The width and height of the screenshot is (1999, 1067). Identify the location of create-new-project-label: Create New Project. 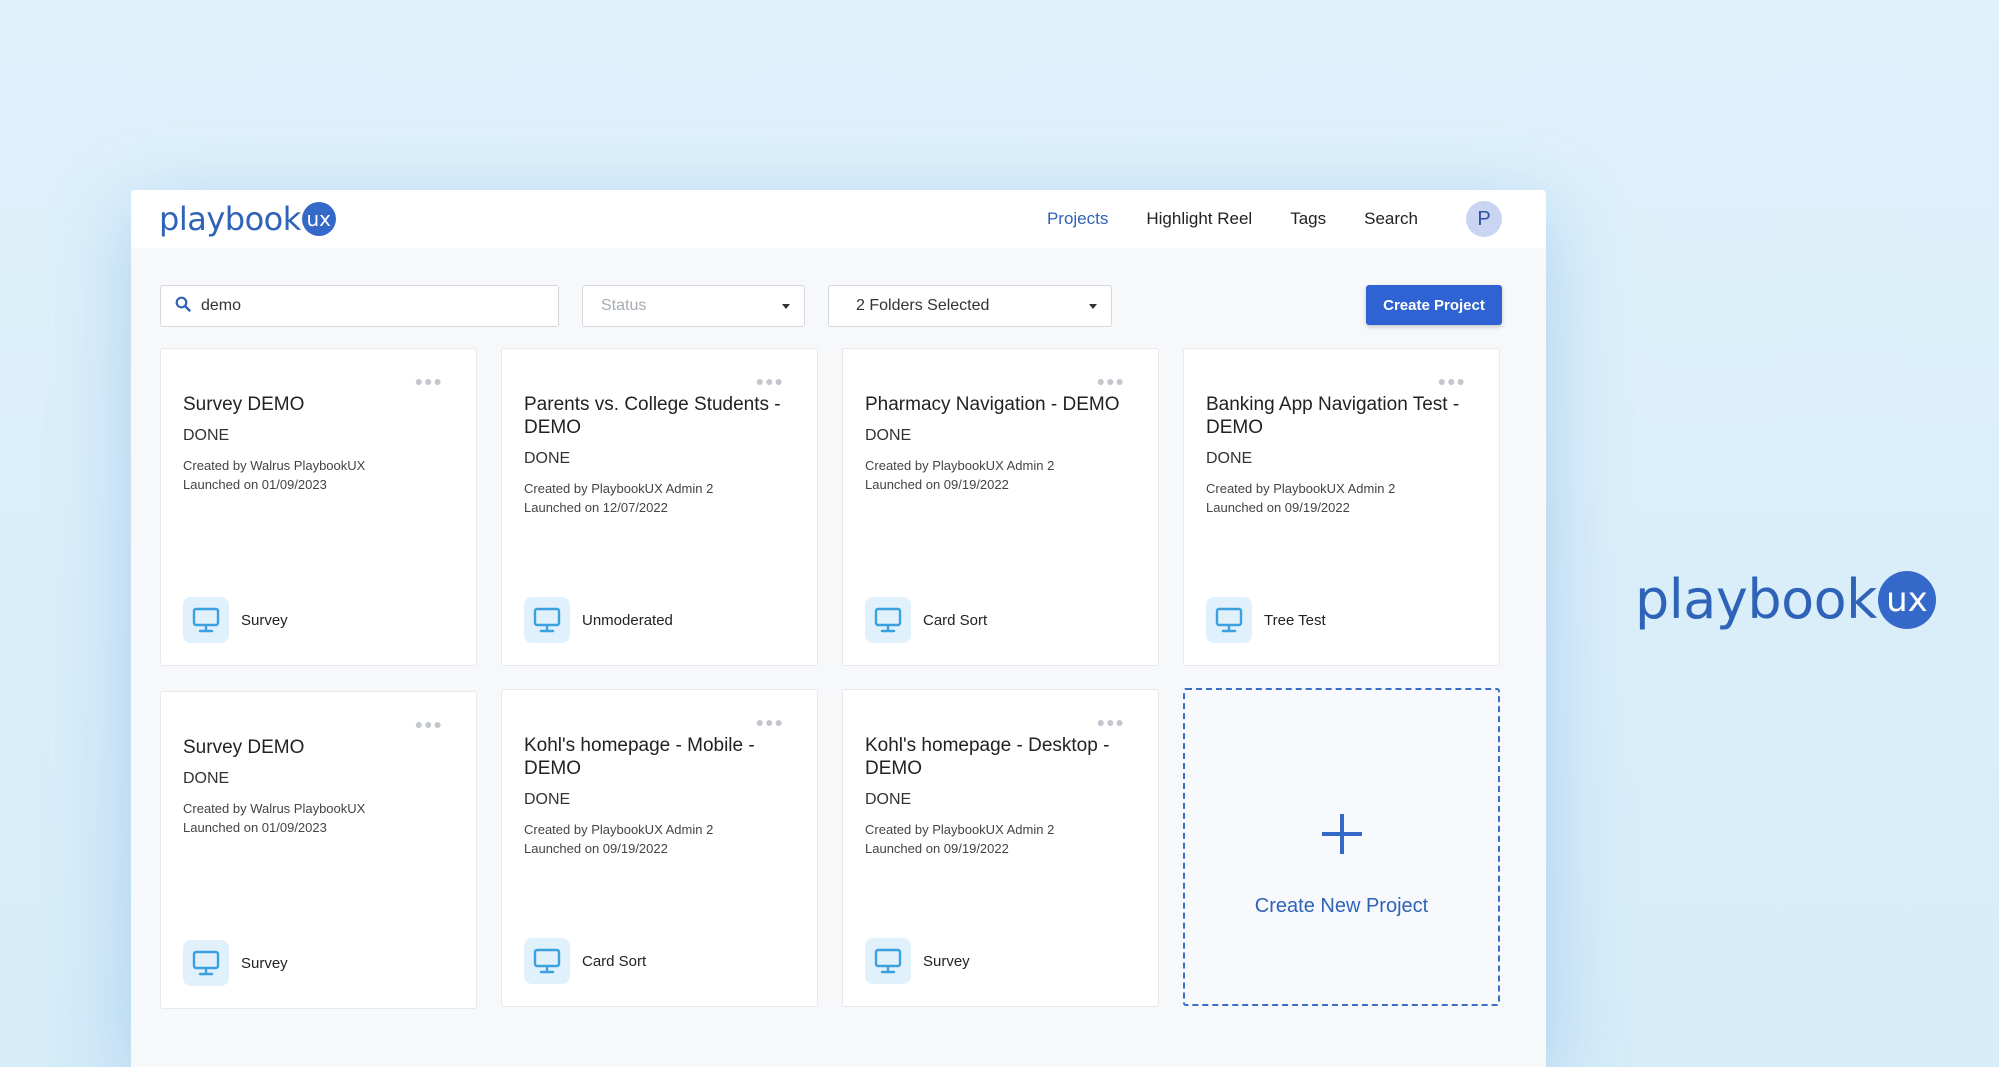
(1341, 906).